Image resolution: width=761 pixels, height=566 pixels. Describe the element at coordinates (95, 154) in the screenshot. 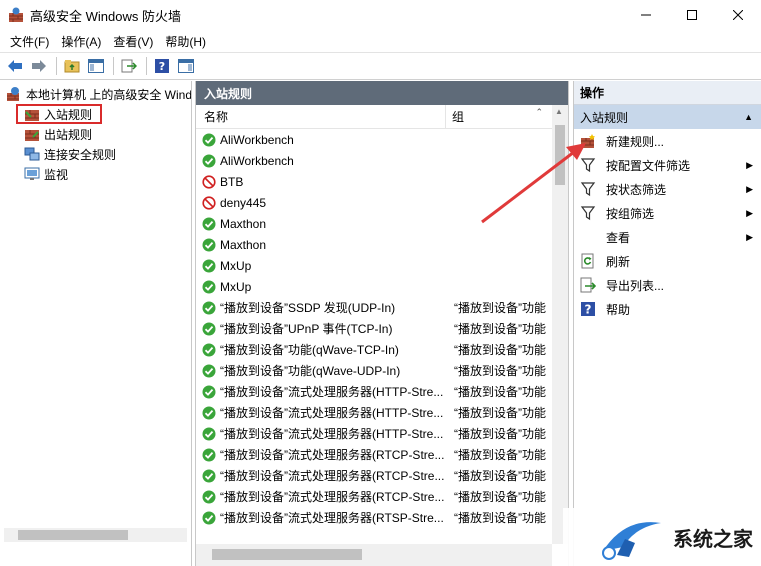

I see `tree-item-connection-security-rules: 连接安全规则` at that location.